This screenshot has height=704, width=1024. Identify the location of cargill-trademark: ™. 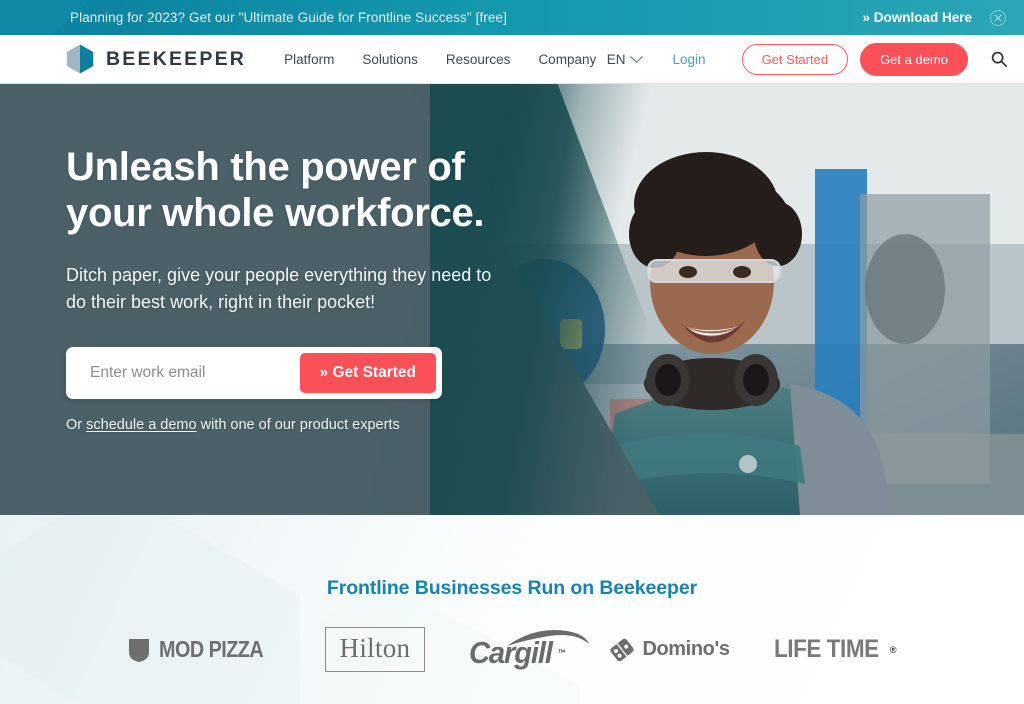
(561, 652).